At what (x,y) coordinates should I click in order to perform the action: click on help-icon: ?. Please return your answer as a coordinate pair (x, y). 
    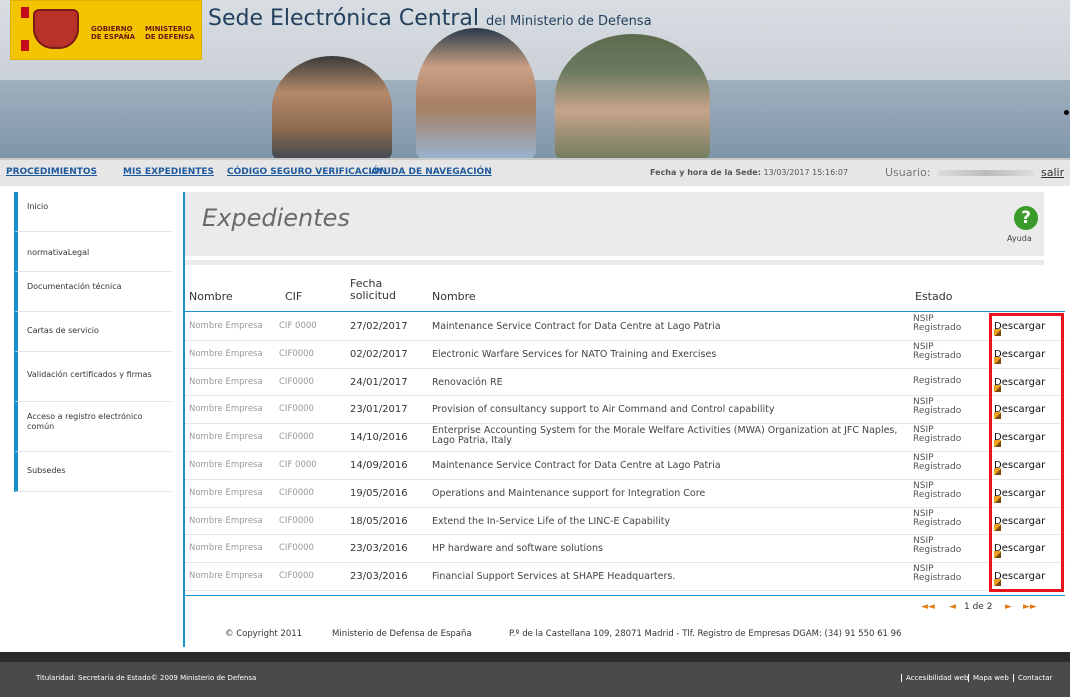
    Looking at the image, I should click on (1026, 218).